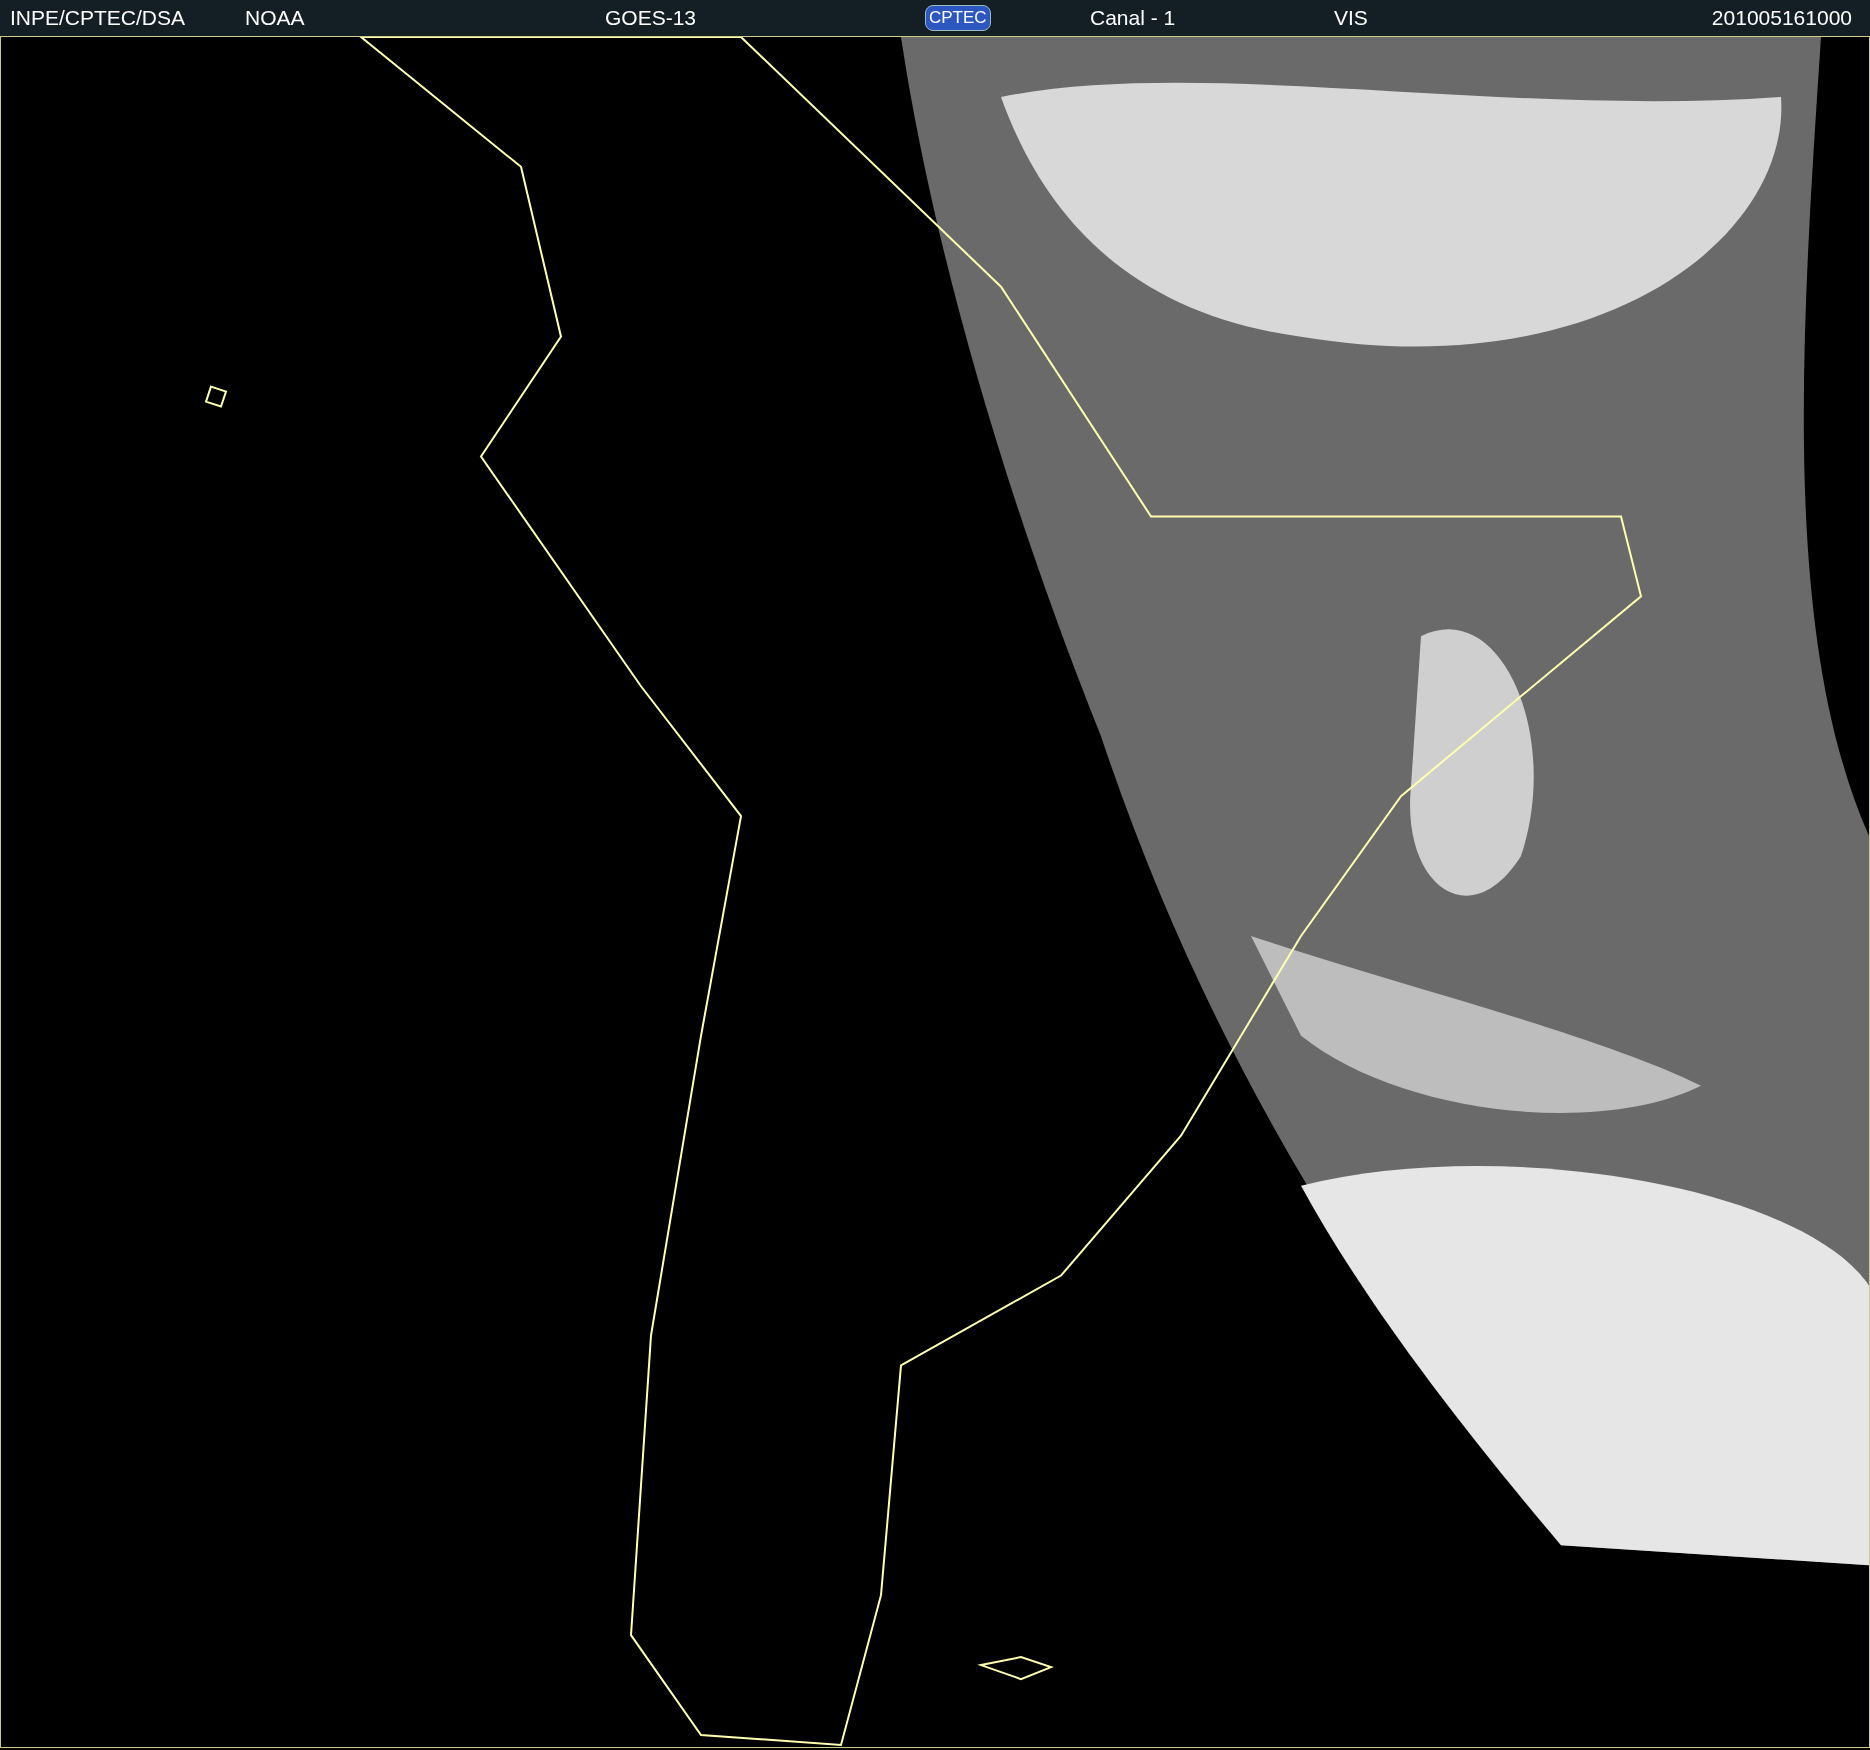  Describe the element at coordinates (651, 18) in the screenshot. I see `satellite-label: GOES-13` at that location.